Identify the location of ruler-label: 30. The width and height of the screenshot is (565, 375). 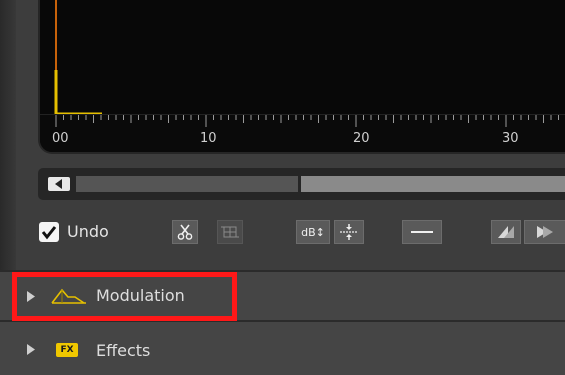
(510, 138).